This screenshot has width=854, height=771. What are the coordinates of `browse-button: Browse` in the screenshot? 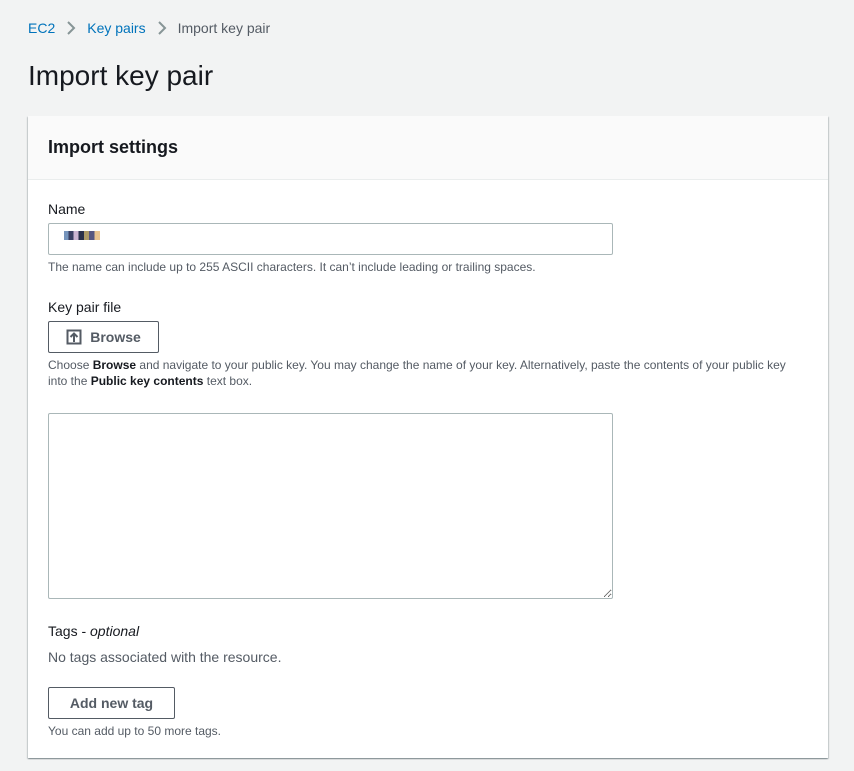 It's located at (103, 337).